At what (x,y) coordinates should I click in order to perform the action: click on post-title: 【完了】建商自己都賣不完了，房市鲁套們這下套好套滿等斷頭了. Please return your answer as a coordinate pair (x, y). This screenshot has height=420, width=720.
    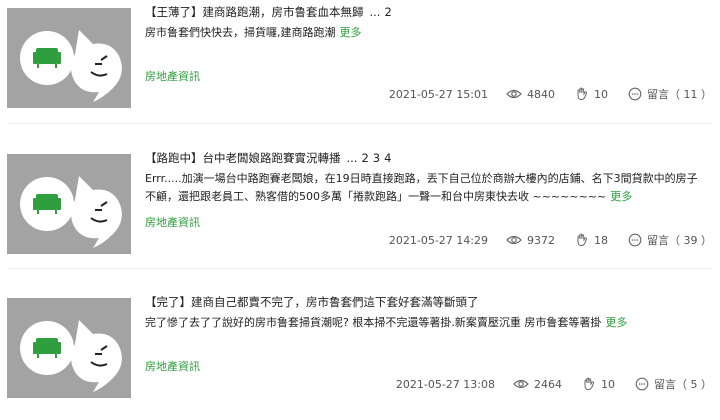
    Looking at the image, I should click on (312, 302).